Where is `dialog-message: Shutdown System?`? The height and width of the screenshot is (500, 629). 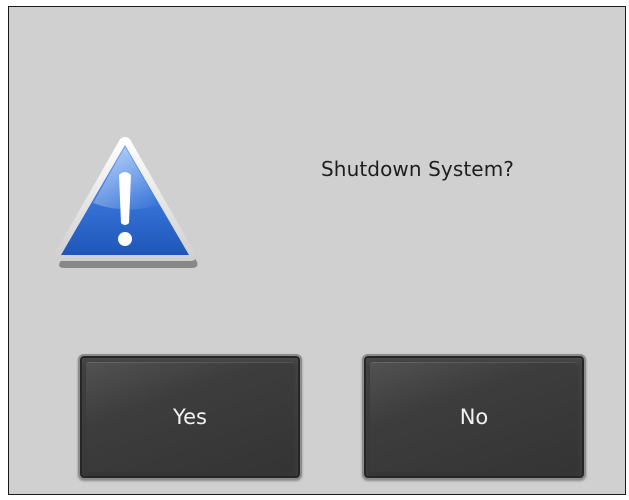 dialog-message: Shutdown System? is located at coordinates (418, 169).